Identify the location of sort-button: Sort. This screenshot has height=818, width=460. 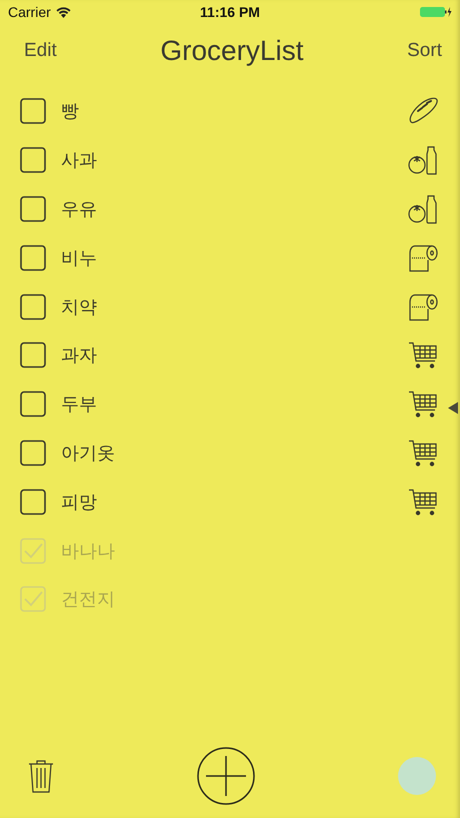
(424, 51).